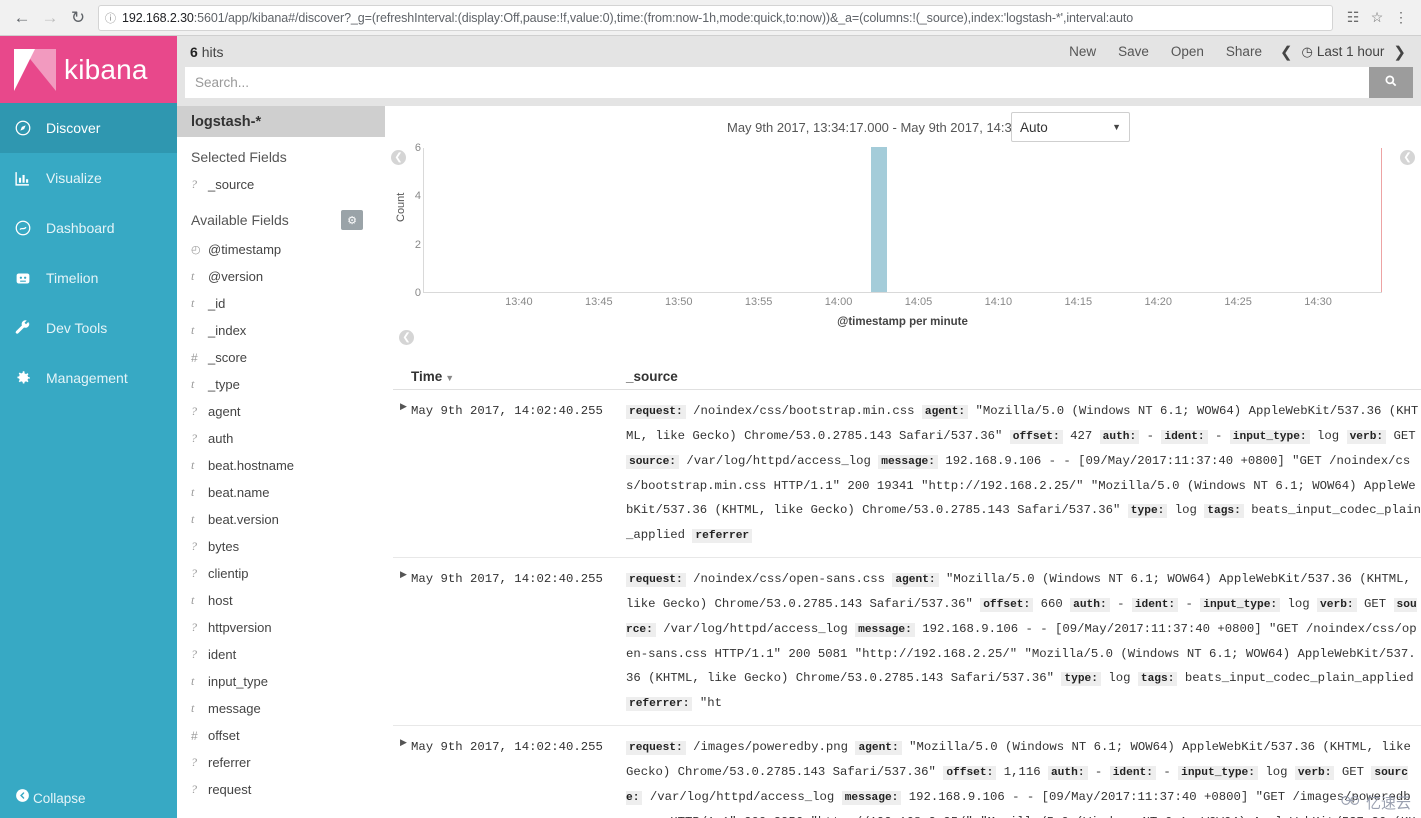 This screenshot has width=1421, height=818. Describe the element at coordinates (1081, 436) in the screenshot. I see `source-field-value: 427` at that location.